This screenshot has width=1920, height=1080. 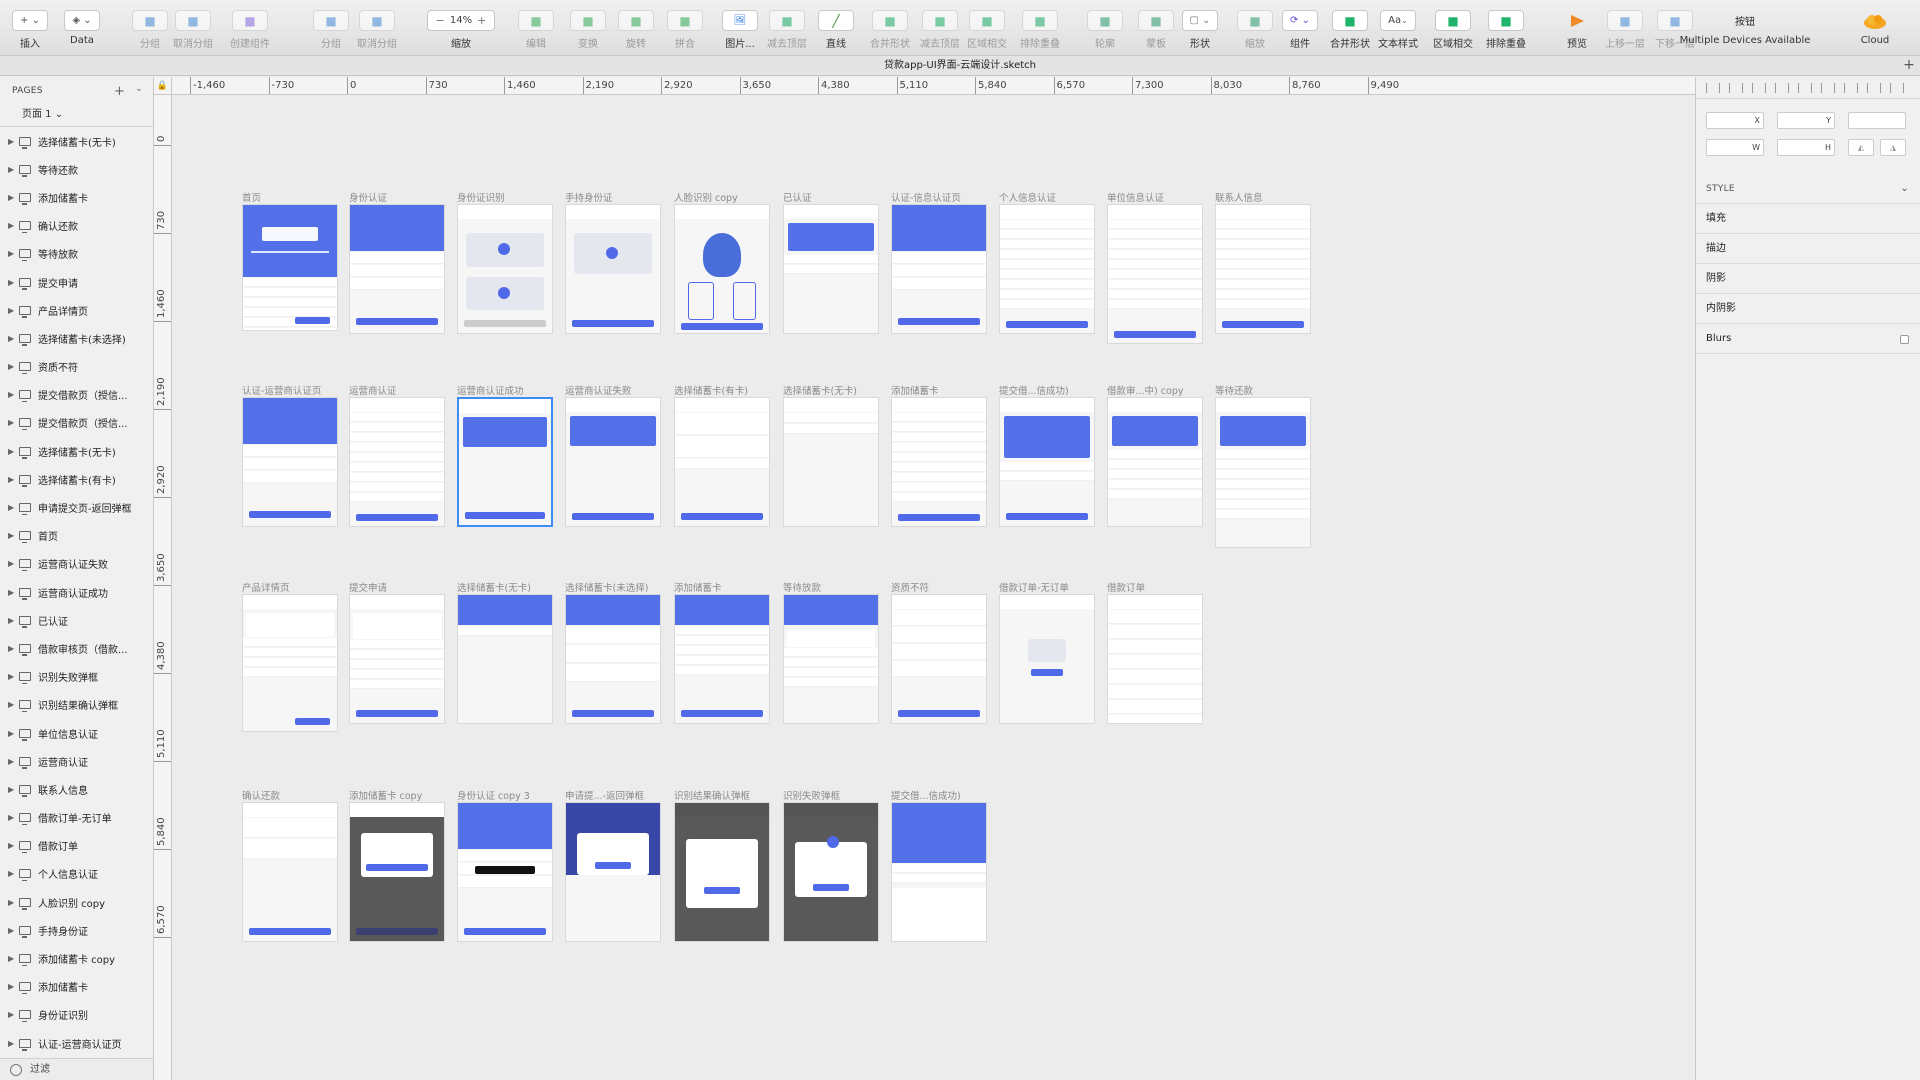 I want to click on y-field: Y, so click(x=1806, y=120).